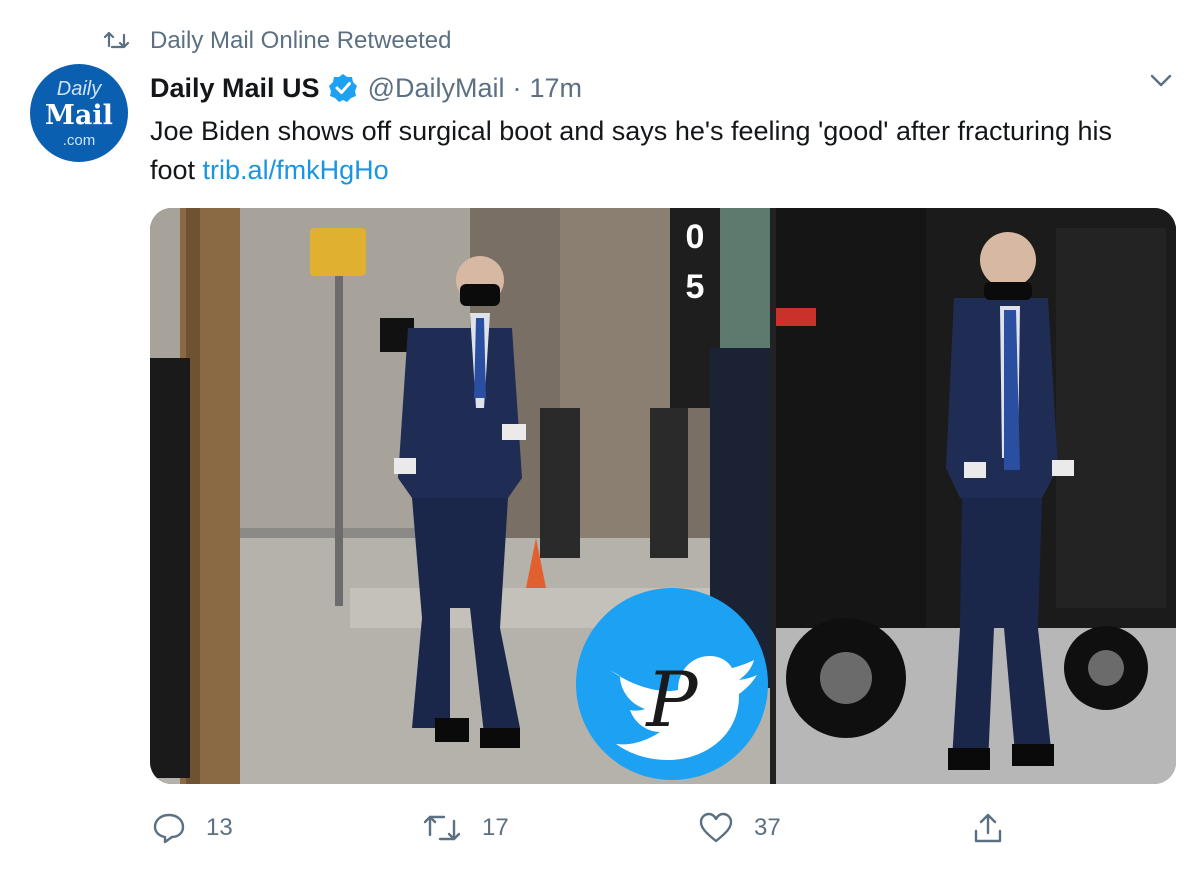 This screenshot has width=1200, height=872. What do you see at coordinates (767, 827) in the screenshot?
I see `like-count: 37` at bounding box center [767, 827].